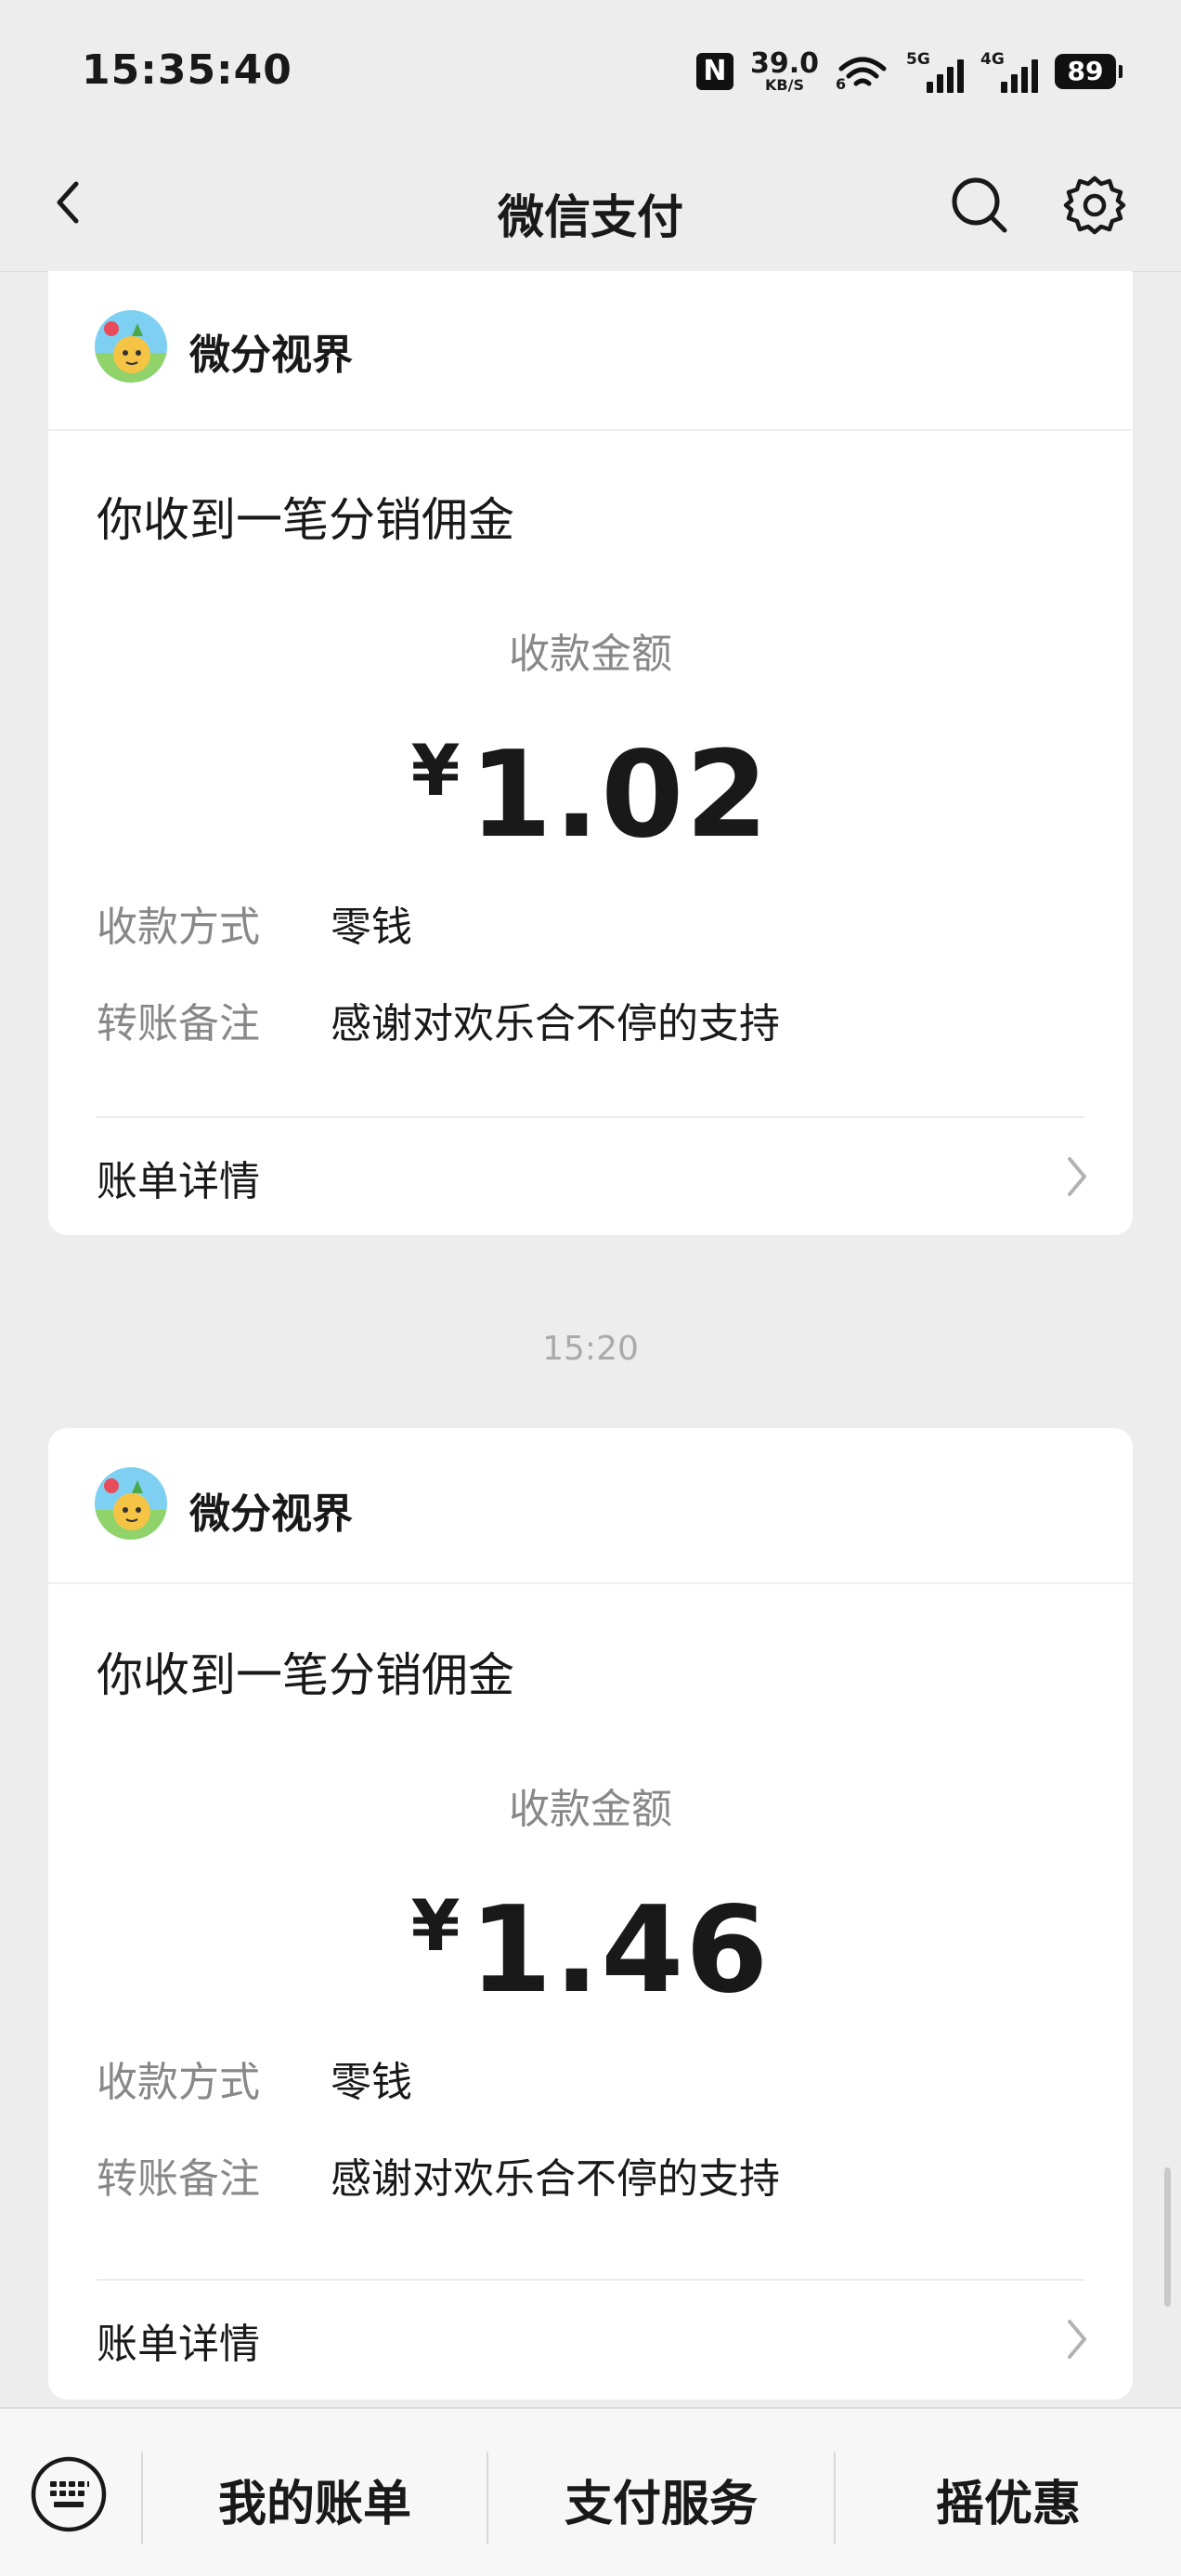 The image size is (1181, 2576). I want to click on nfc-icon: N, so click(714, 72).